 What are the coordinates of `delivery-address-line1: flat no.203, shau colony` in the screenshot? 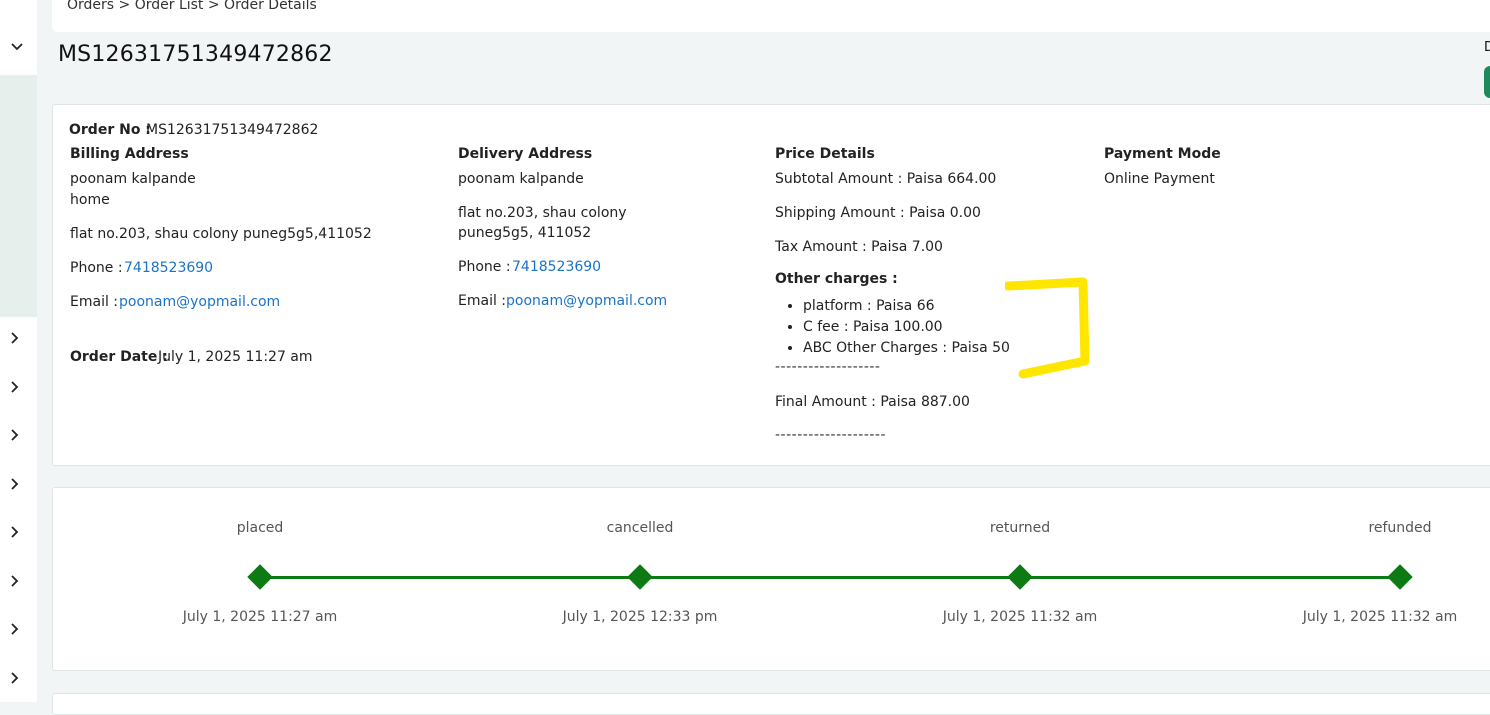 It's located at (542, 213).